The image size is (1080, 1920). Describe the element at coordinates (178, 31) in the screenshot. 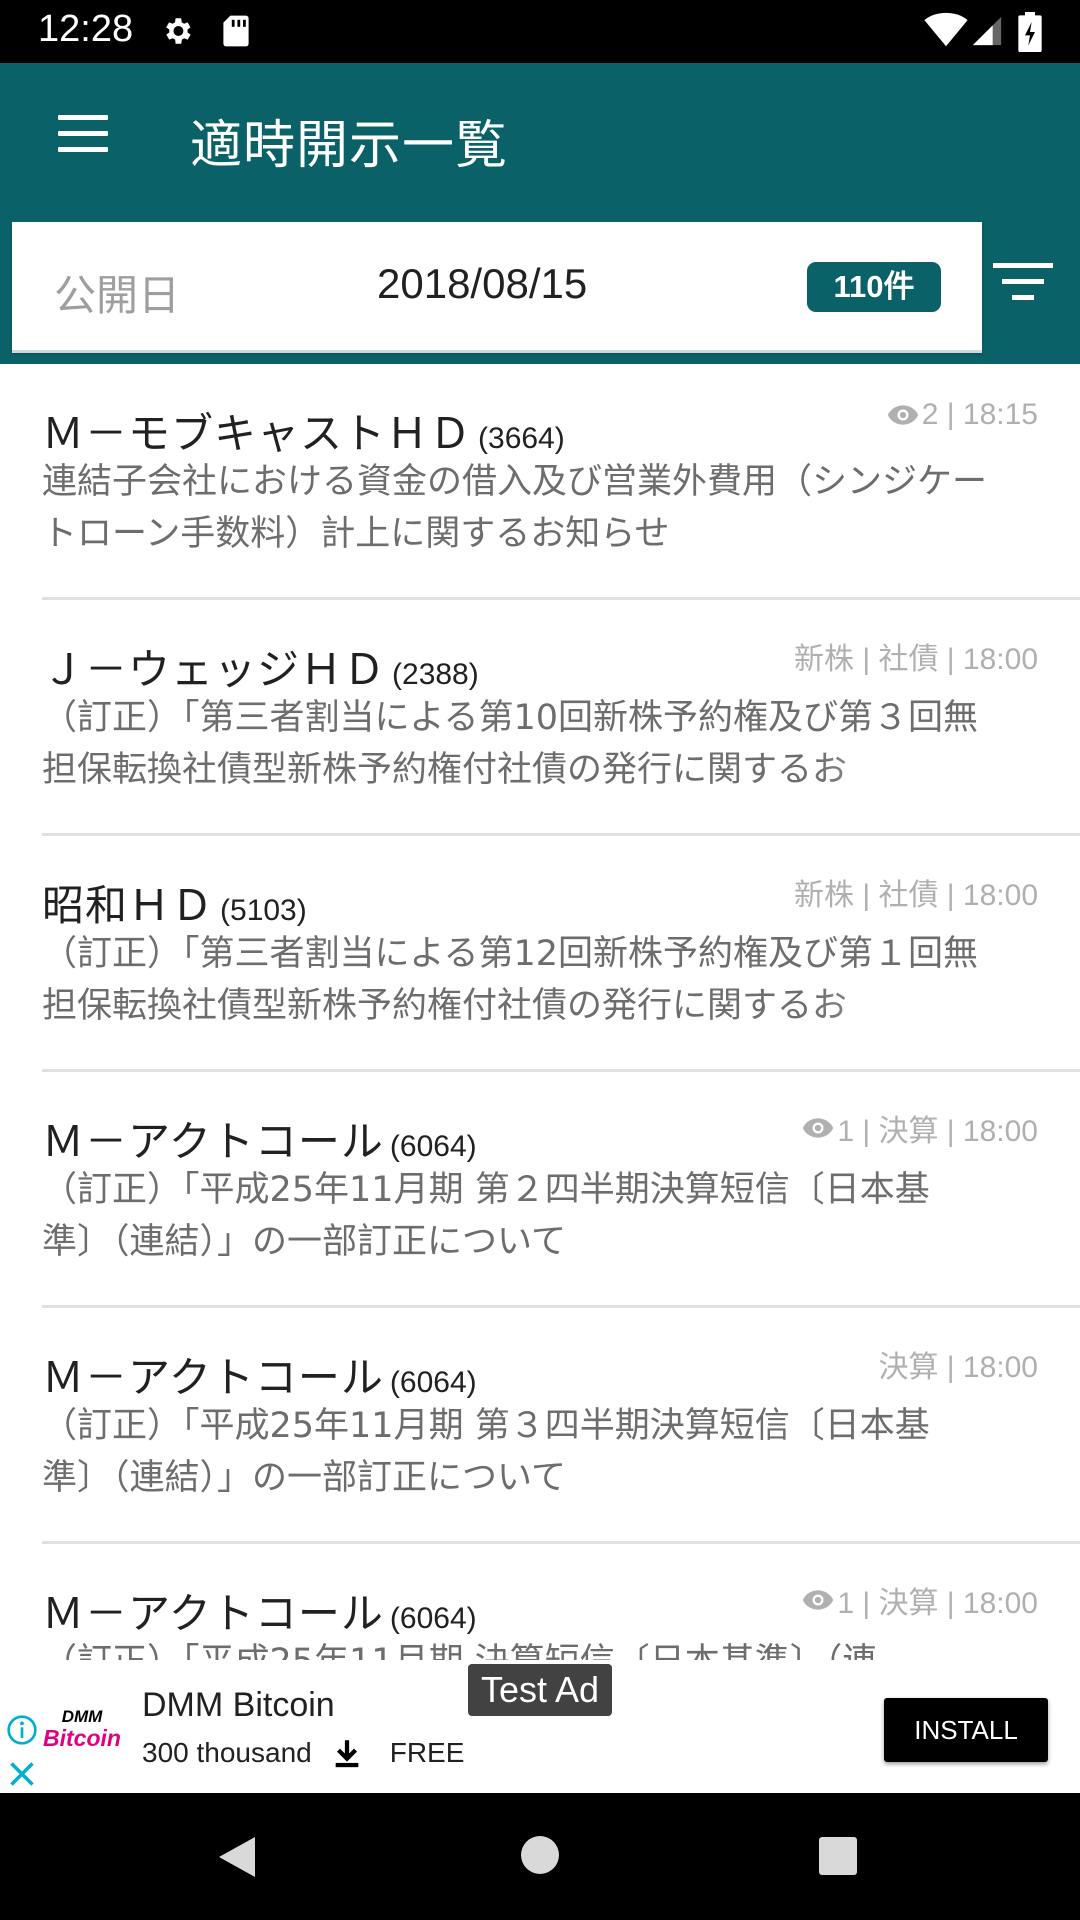

I see `gear-icon` at that location.